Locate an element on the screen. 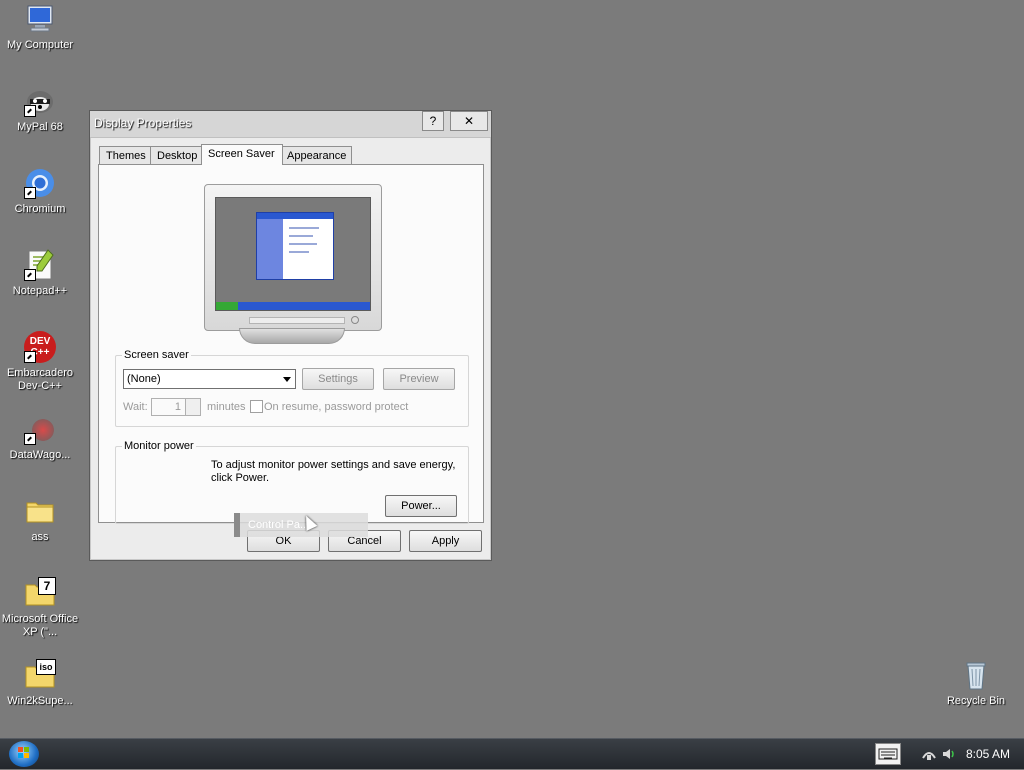  desktop-icon-label: MyPal 68 is located at coordinates (40, 127).